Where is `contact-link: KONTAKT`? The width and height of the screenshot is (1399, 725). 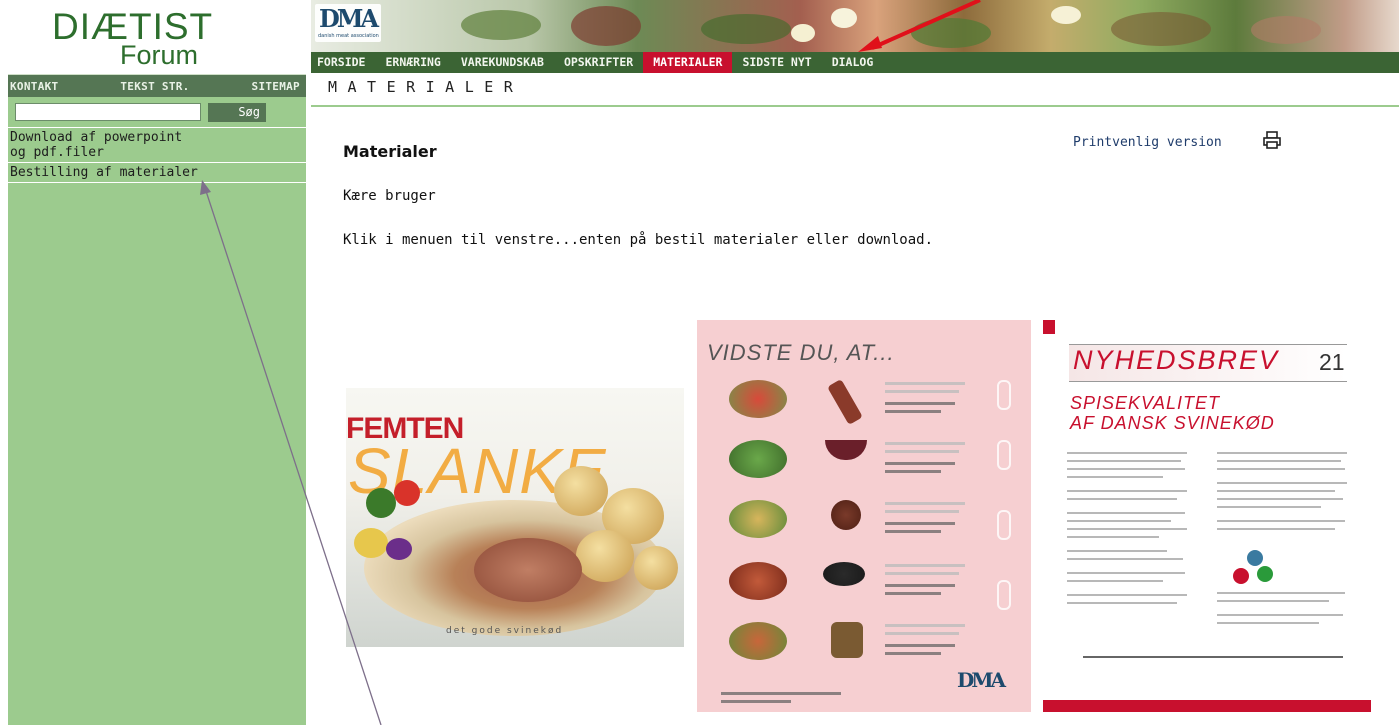 contact-link: KONTAKT is located at coordinates (34, 86).